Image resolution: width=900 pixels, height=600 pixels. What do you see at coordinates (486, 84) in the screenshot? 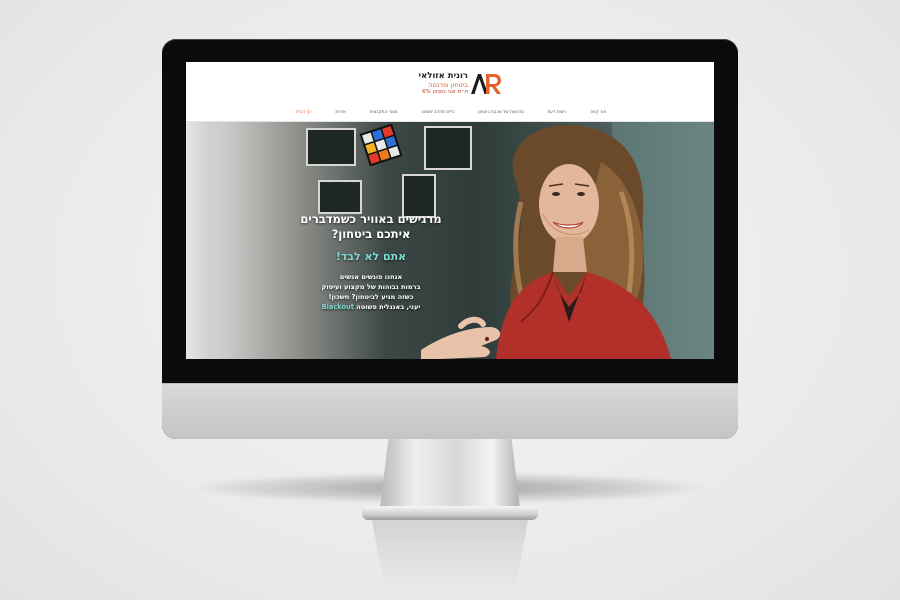
I see `ar-logo-mark-icon` at bounding box center [486, 84].